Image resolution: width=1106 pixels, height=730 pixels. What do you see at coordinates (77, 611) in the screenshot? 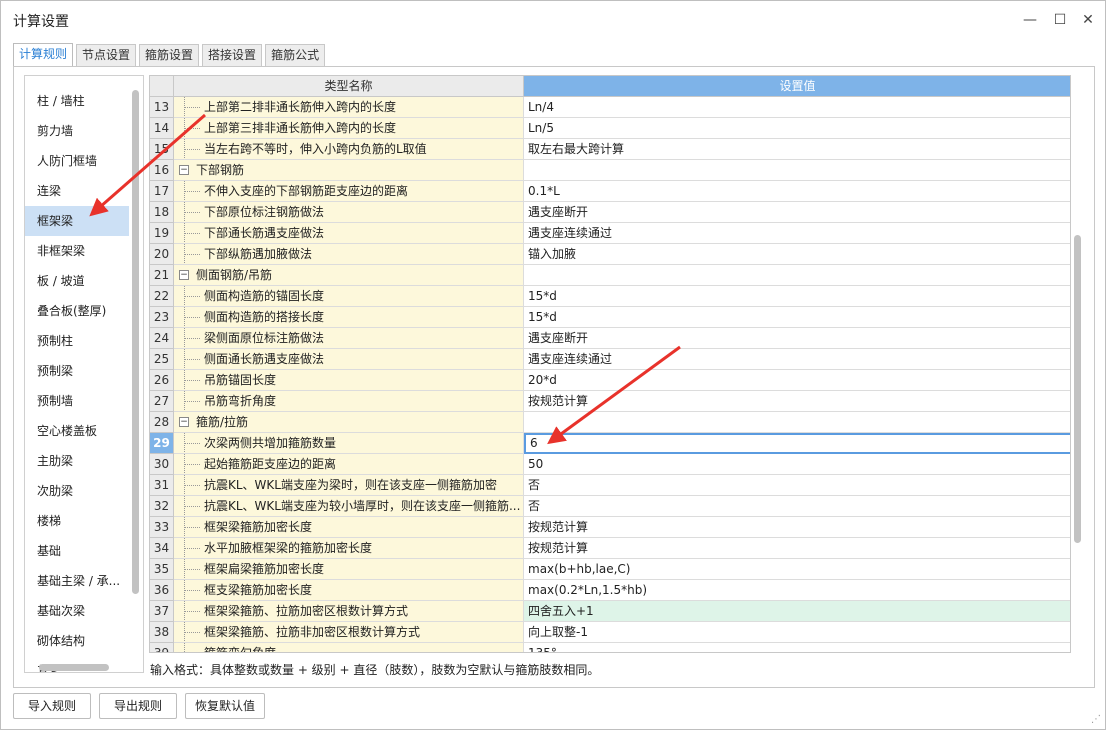
I see `sidebar-item: 基础次梁` at bounding box center [77, 611].